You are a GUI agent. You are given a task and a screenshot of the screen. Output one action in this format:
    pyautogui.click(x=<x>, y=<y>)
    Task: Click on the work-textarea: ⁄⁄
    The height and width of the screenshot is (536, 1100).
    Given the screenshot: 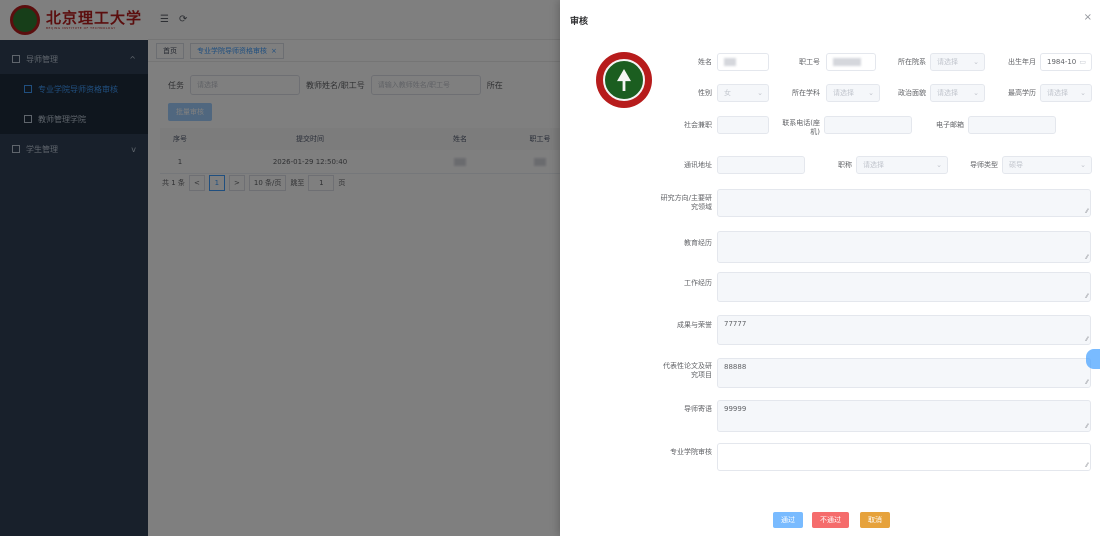 What is the action you would take?
    pyautogui.click(x=904, y=287)
    